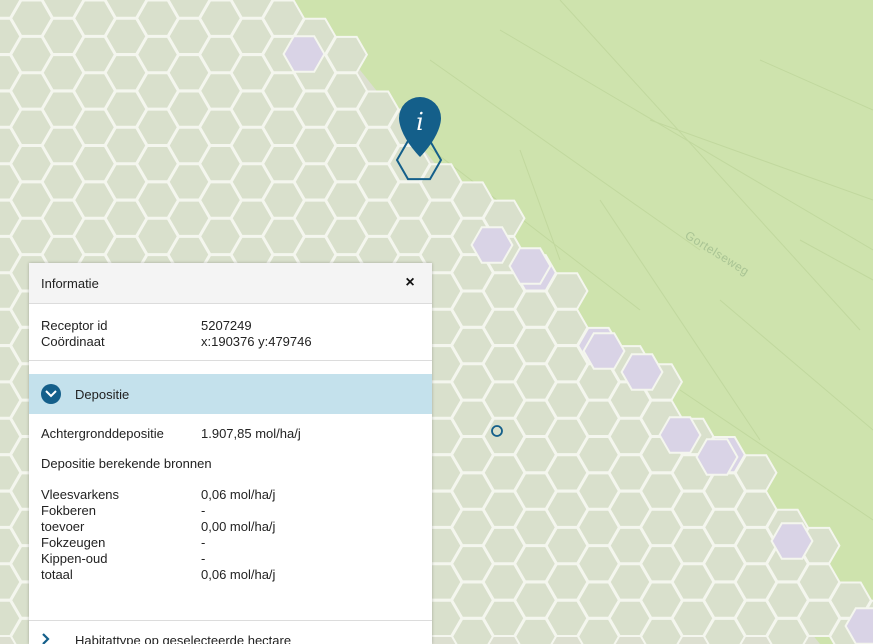 Image resolution: width=873 pixels, height=644 pixels. Describe the element at coordinates (80, 494) in the screenshot. I see `source-name: Vleesvarkens` at that location.